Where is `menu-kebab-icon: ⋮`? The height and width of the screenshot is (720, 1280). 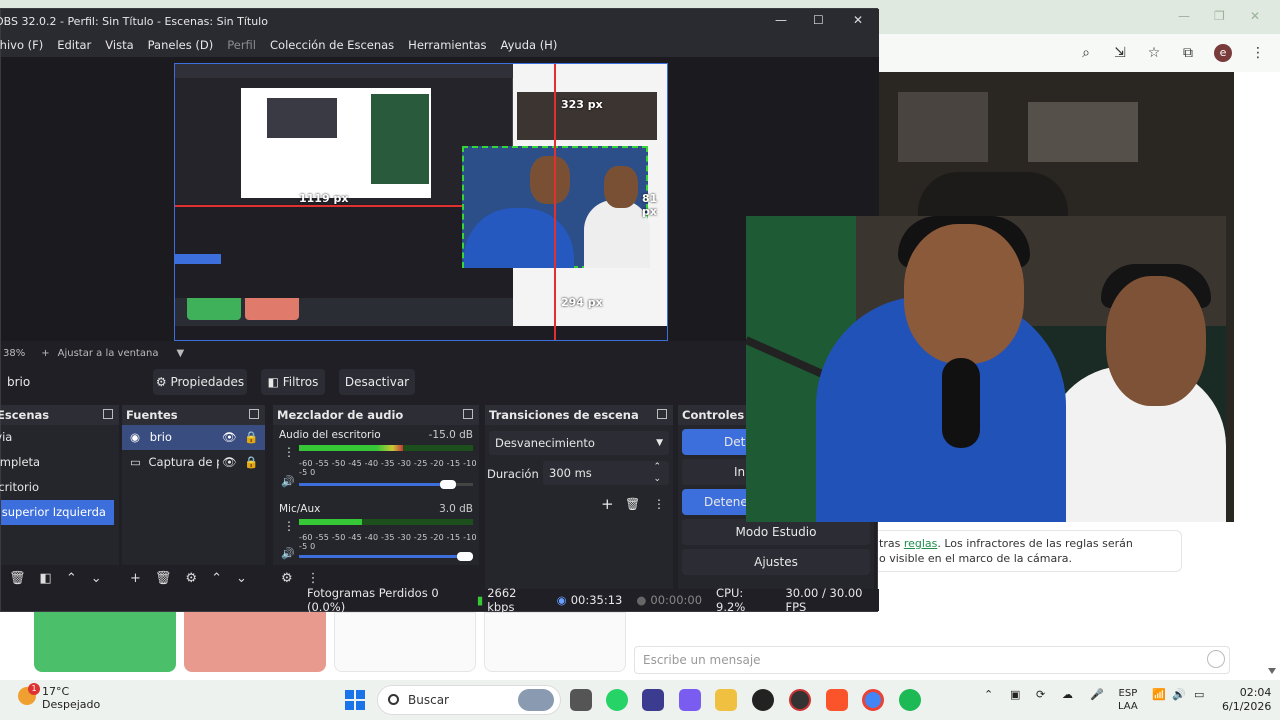
menu-kebab-icon: ⋮ is located at coordinates (1258, 53).